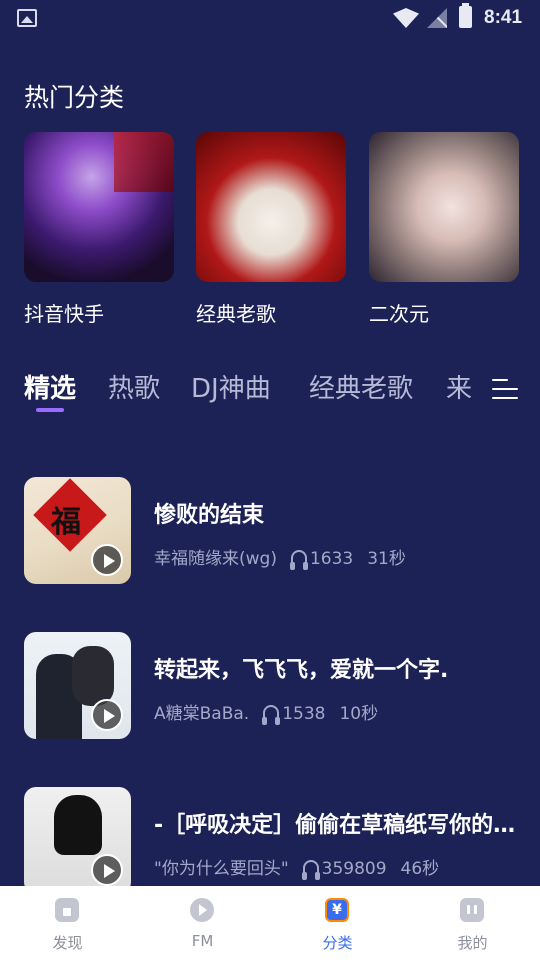 The height and width of the screenshot is (960, 540). What do you see at coordinates (301, 670) in the screenshot?
I see `song-title: 转起来，飞飞飞，爱就一个字.` at bounding box center [301, 670].